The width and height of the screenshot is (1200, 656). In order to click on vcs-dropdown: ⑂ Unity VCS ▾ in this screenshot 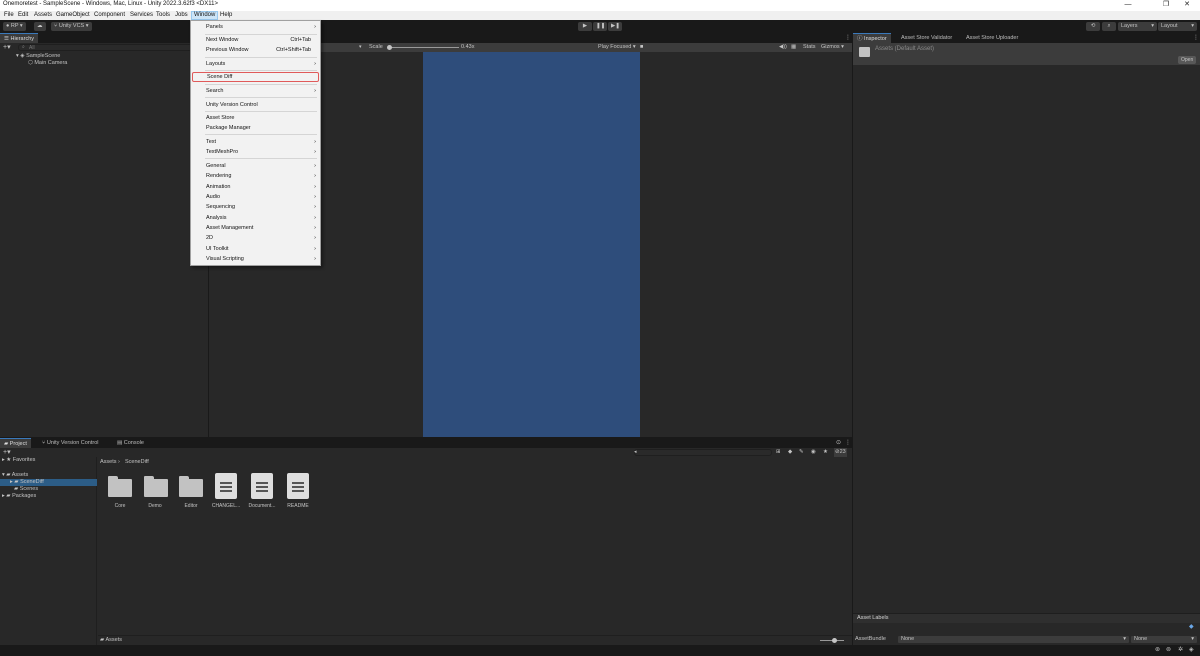, I will do `click(71, 26)`.